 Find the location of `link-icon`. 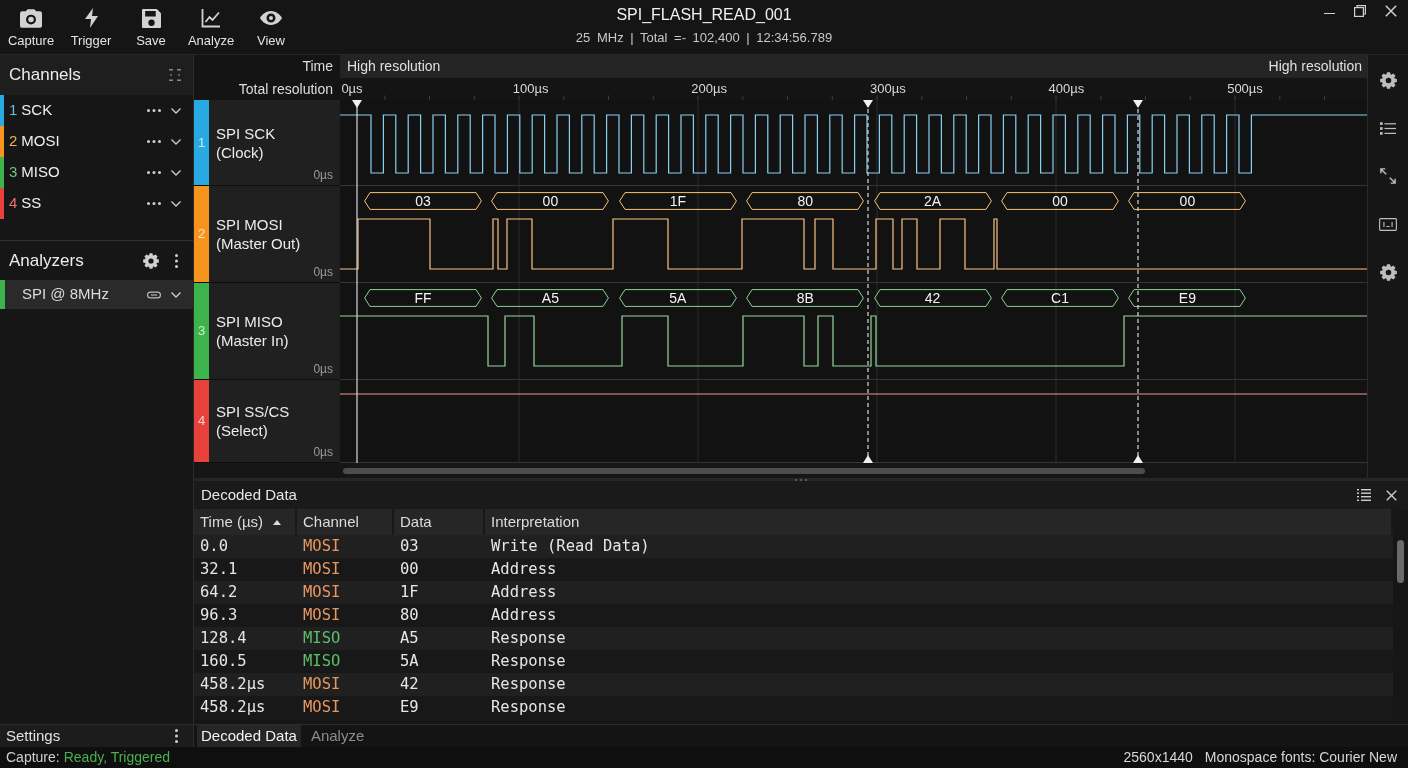

link-icon is located at coordinates (154, 294).